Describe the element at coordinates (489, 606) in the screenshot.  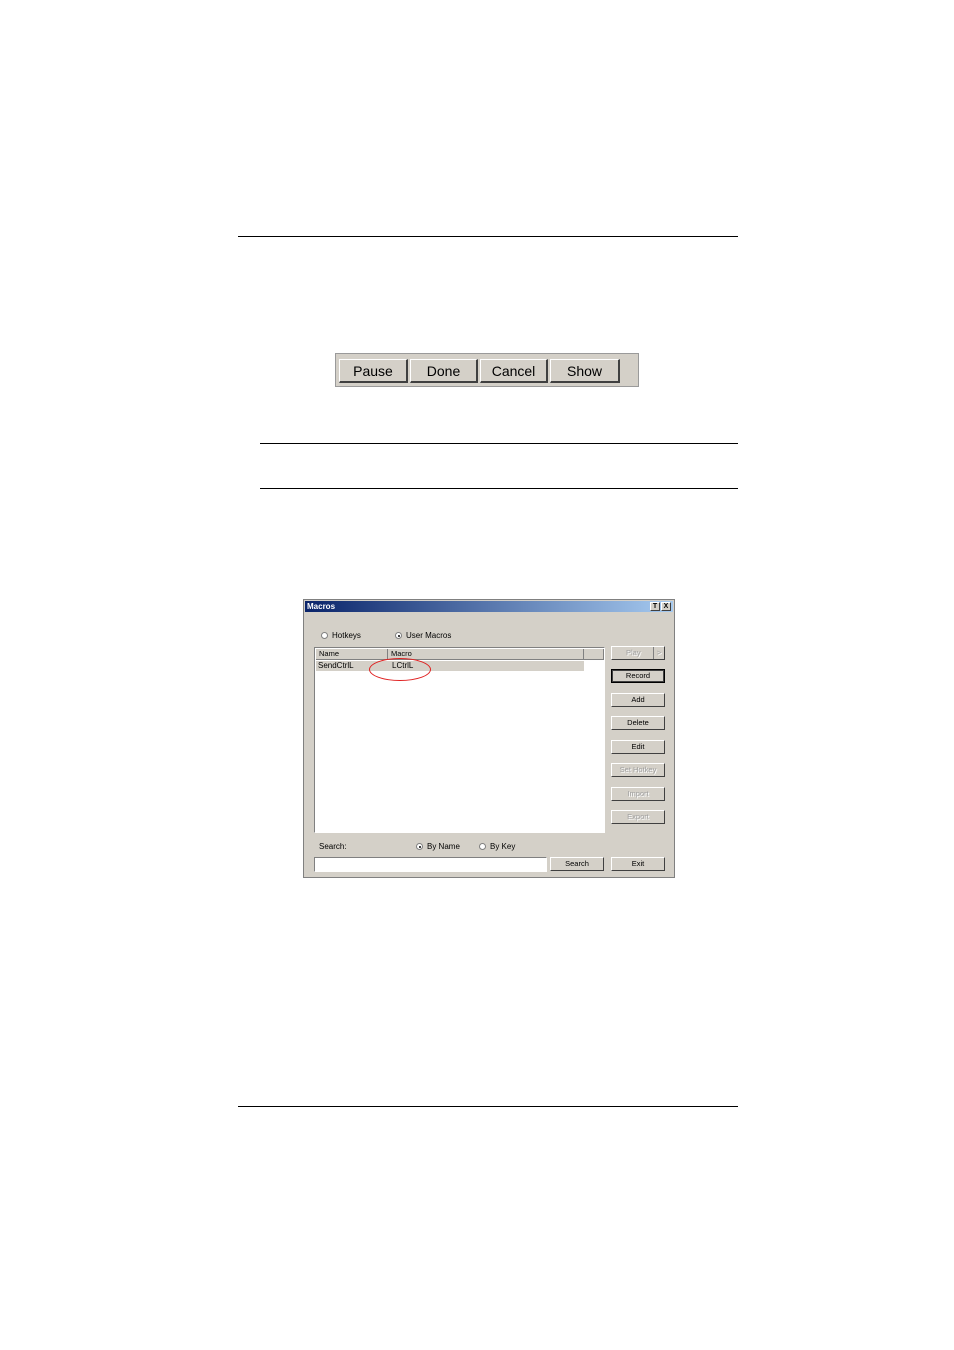
I see `dialog-titlebar: Macros T X` at that location.